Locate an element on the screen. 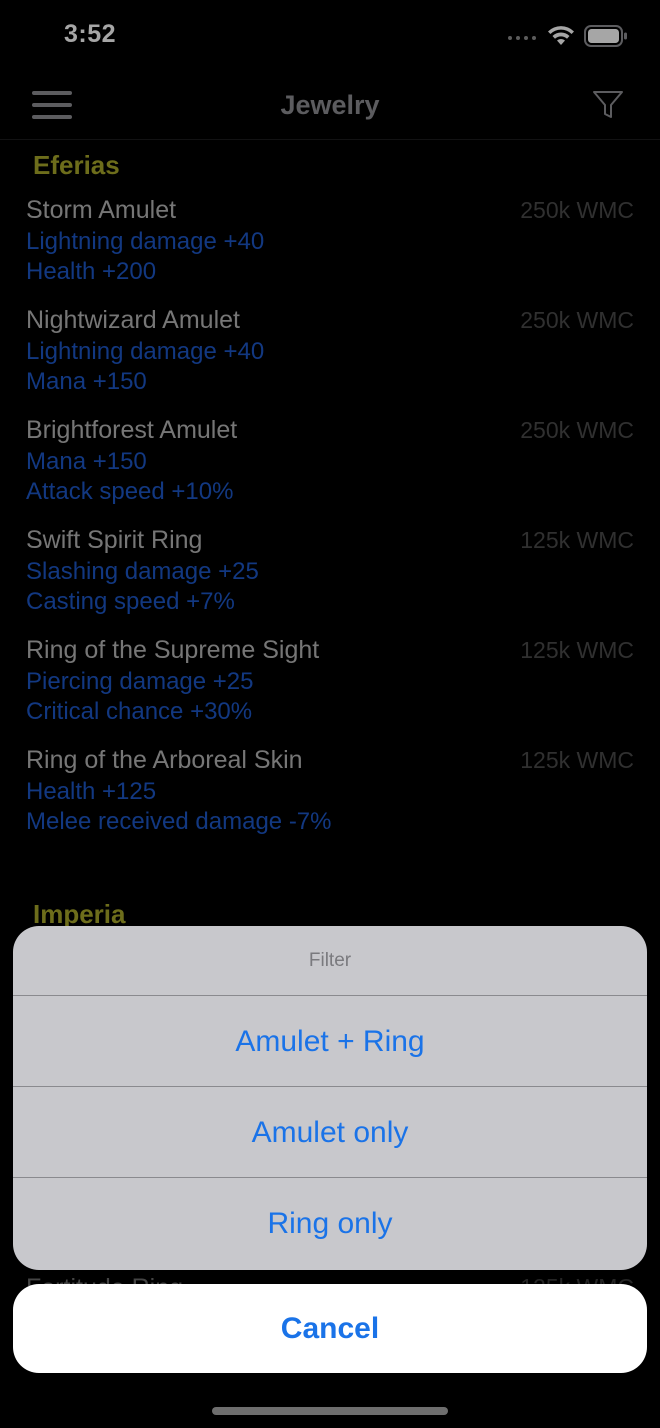  home-indicator is located at coordinates (330, 1411).